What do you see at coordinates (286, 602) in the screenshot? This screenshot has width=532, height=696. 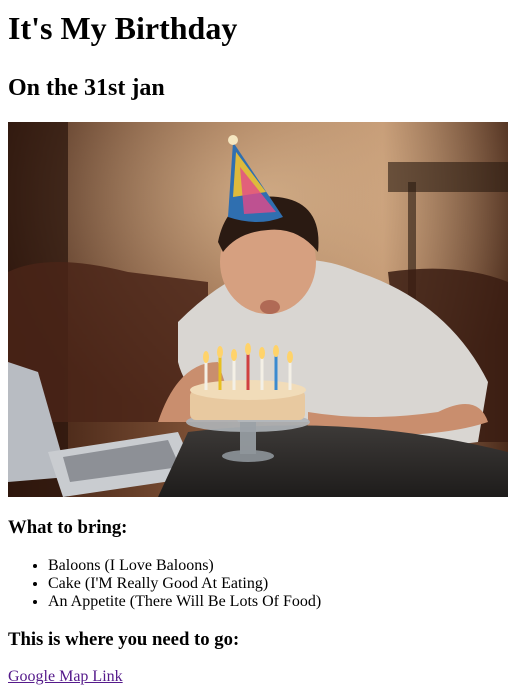 I see `list-item: An Appetite (There Will Be Lots Of Food)` at bounding box center [286, 602].